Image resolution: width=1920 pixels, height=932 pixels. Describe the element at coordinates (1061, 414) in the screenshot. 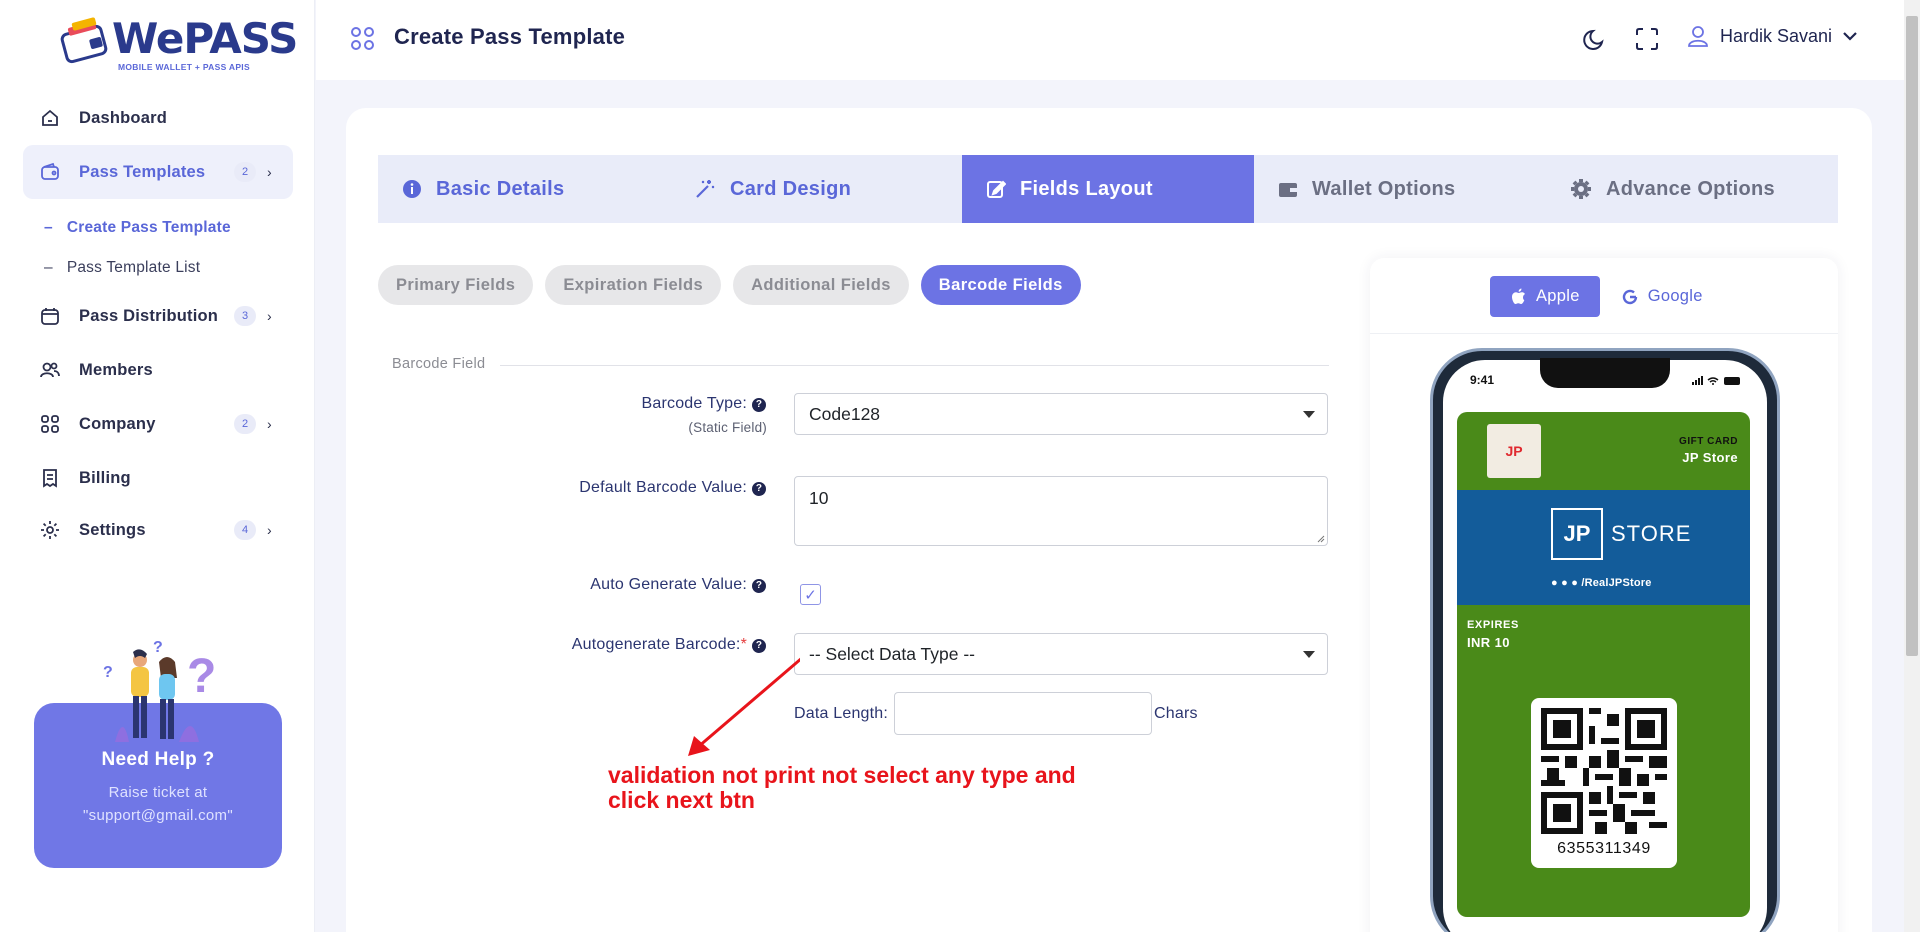

I see `barcode-type-select: Code128` at that location.